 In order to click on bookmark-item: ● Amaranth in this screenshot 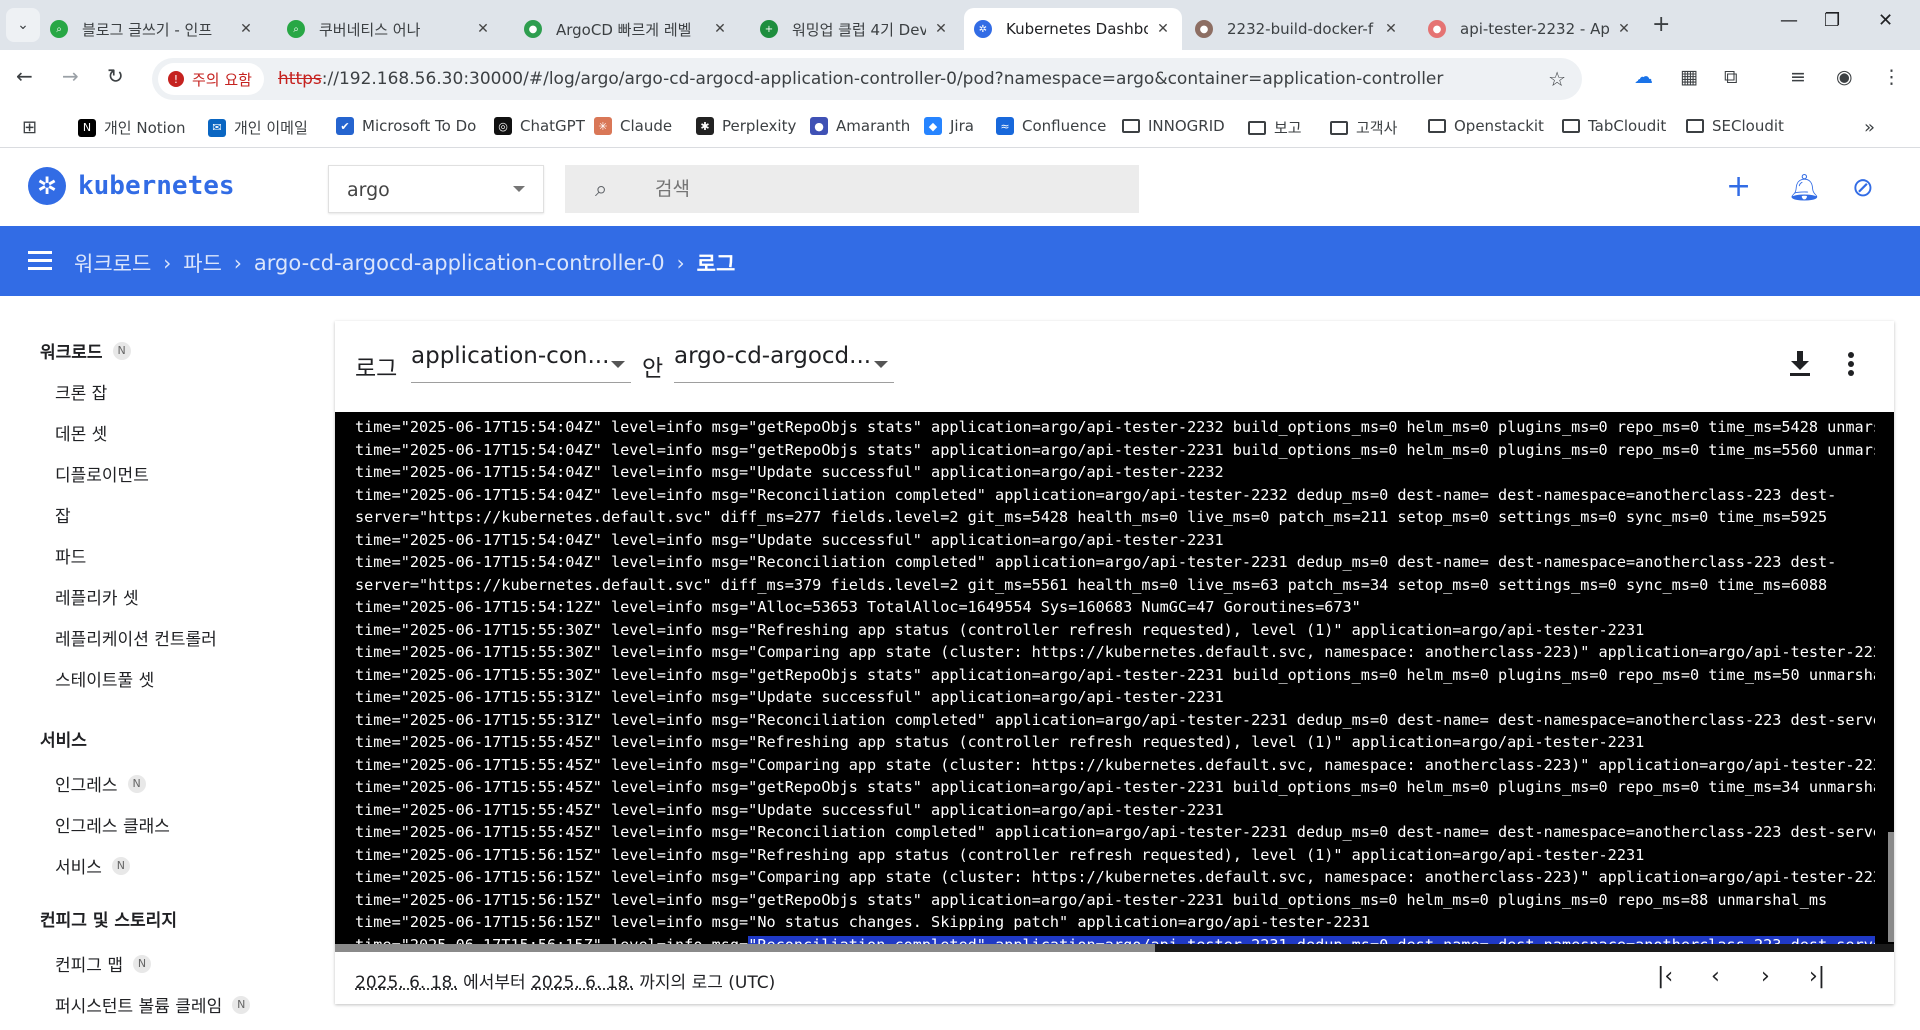, I will do `click(860, 126)`.